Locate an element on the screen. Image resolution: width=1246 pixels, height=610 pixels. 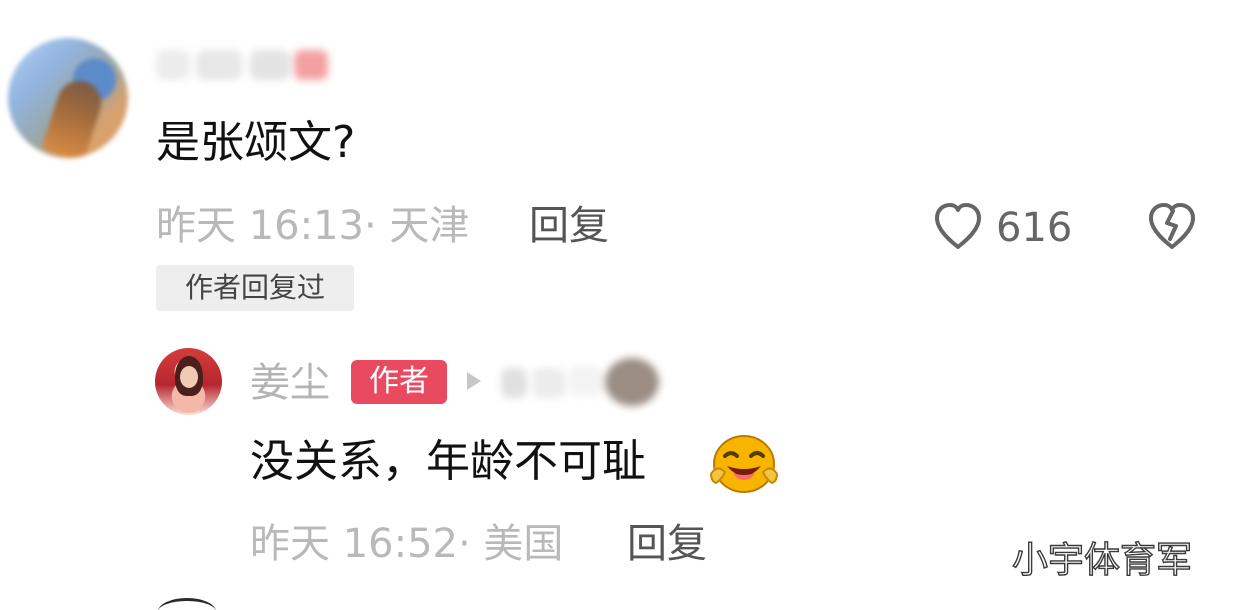
author-avatar is located at coordinates (188, 381).